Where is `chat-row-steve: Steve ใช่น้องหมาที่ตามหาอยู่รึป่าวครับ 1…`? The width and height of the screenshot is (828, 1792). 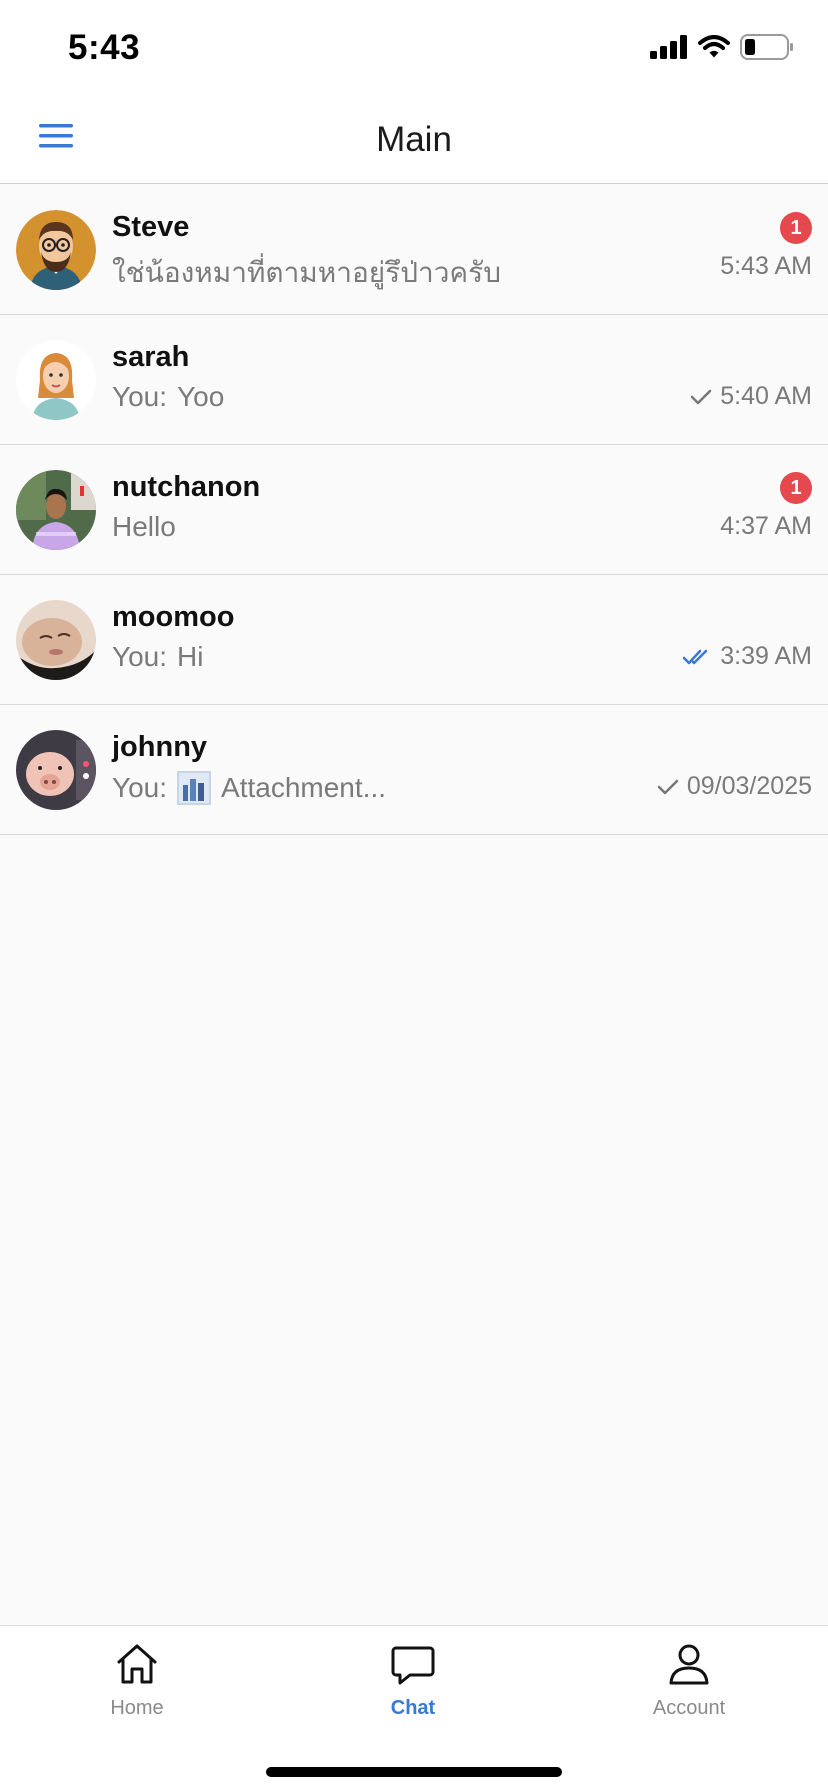
chat-row-steve: Steve ใช่น้องหมาที่ตามหาอยู่รึป่าวครับ 1… is located at coordinates (414, 250).